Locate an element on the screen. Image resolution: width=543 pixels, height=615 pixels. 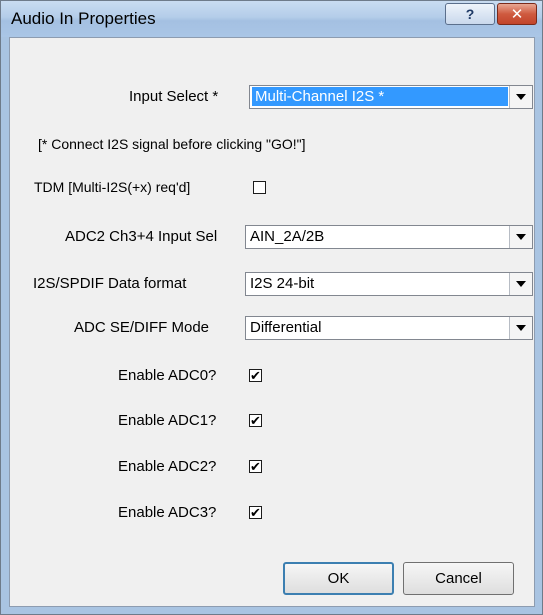
enable-adc3-checkbox: ✔ is located at coordinates (255, 512).